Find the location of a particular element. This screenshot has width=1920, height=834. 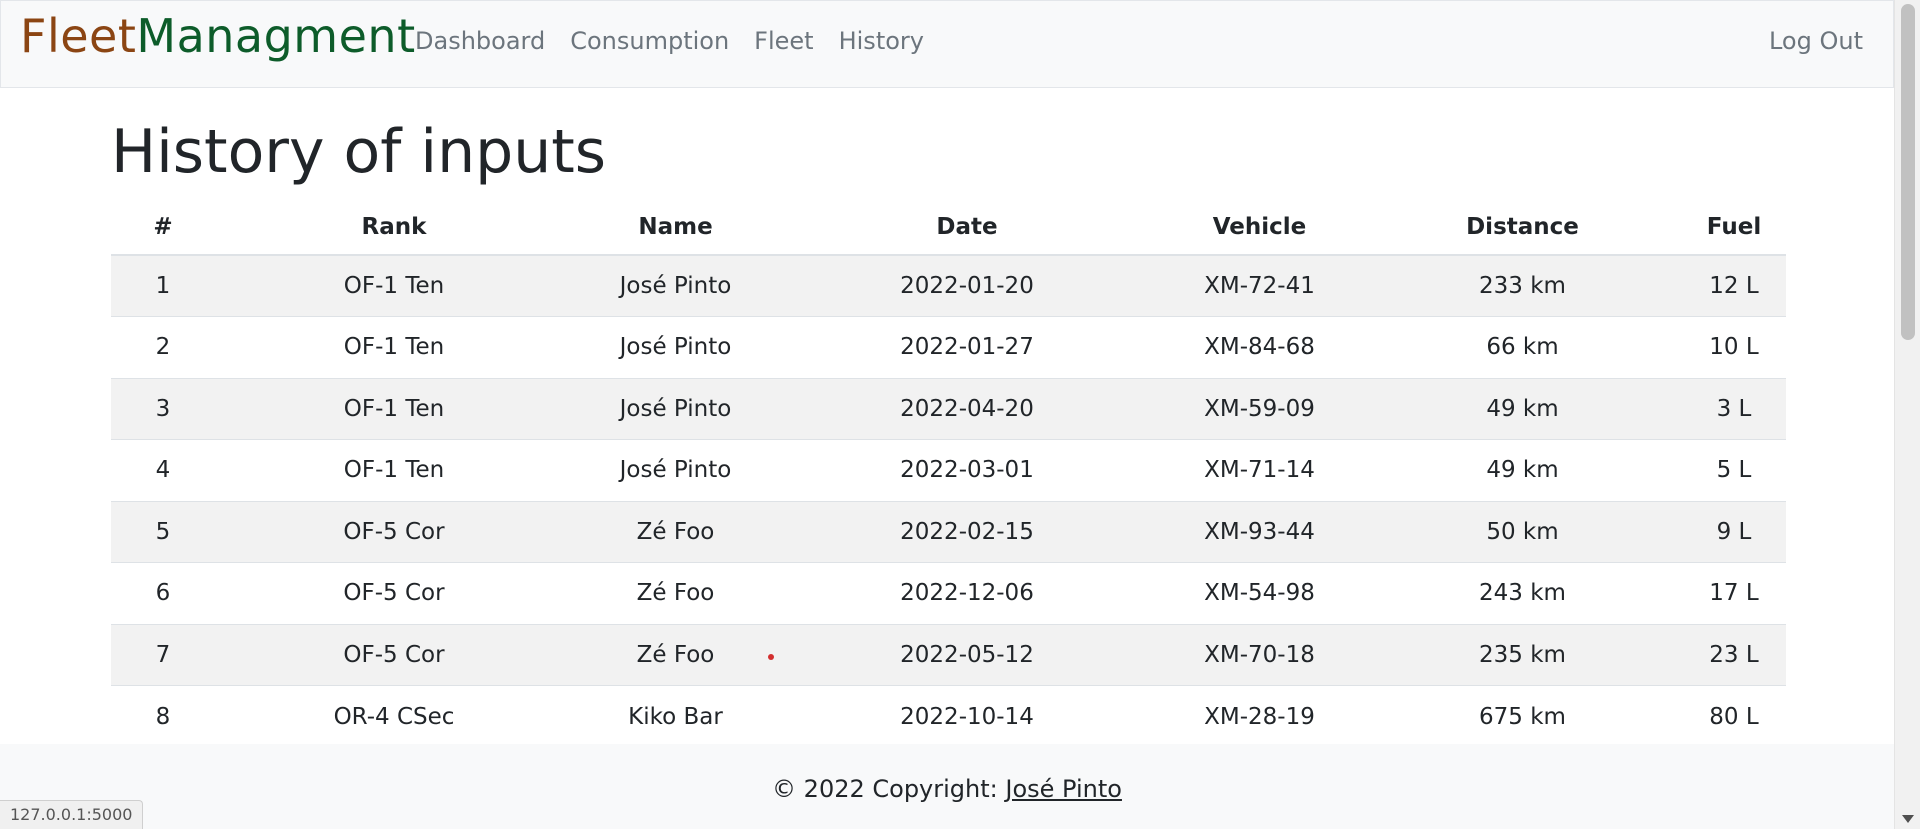

cell-date: 2022-10-14 is located at coordinates (967, 716).